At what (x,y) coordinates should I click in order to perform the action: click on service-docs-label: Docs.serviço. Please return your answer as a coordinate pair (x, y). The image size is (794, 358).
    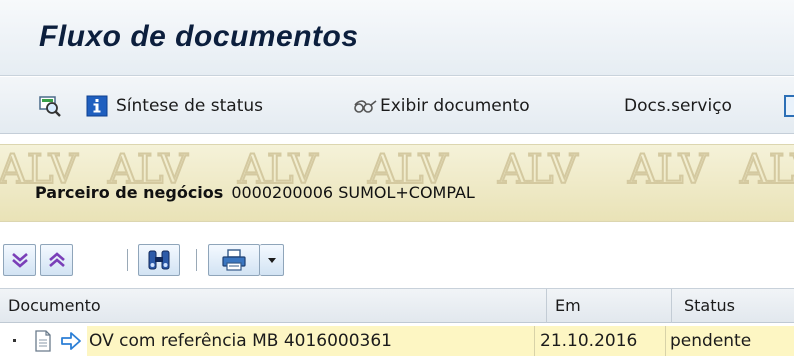
    Looking at the image, I should click on (678, 105).